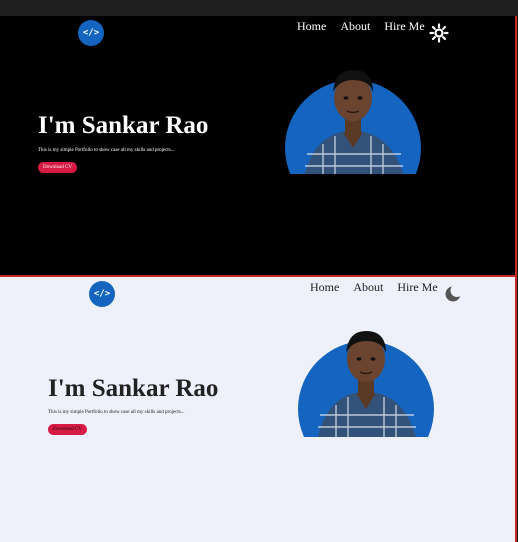 This screenshot has width=518, height=542. I want to click on browser-top-bar, so click(259, 8).